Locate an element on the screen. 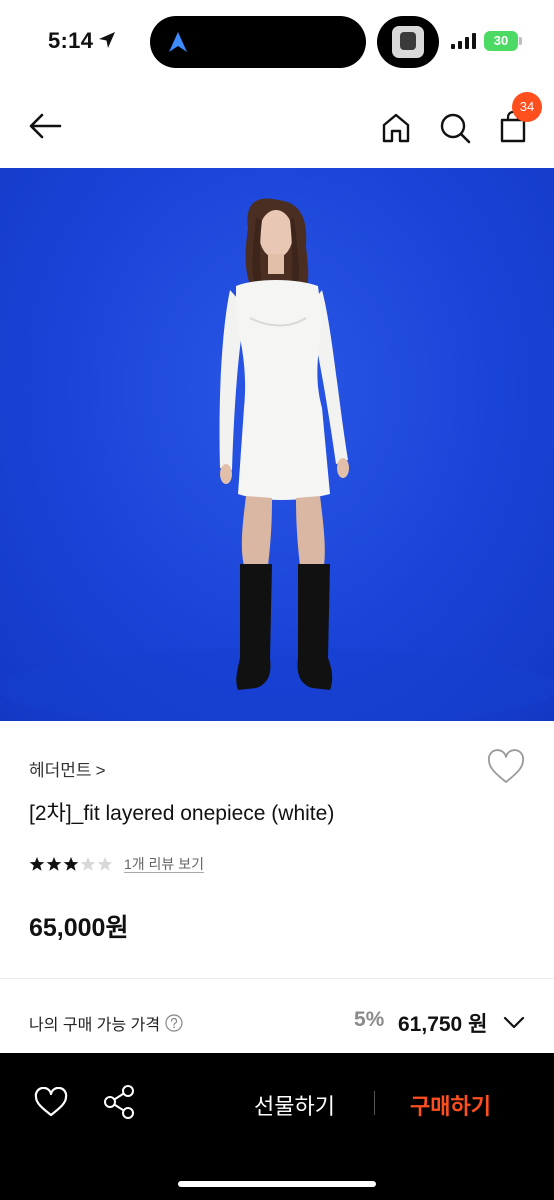 The image size is (554, 1200). cart-count-badge: 34 is located at coordinates (527, 107).